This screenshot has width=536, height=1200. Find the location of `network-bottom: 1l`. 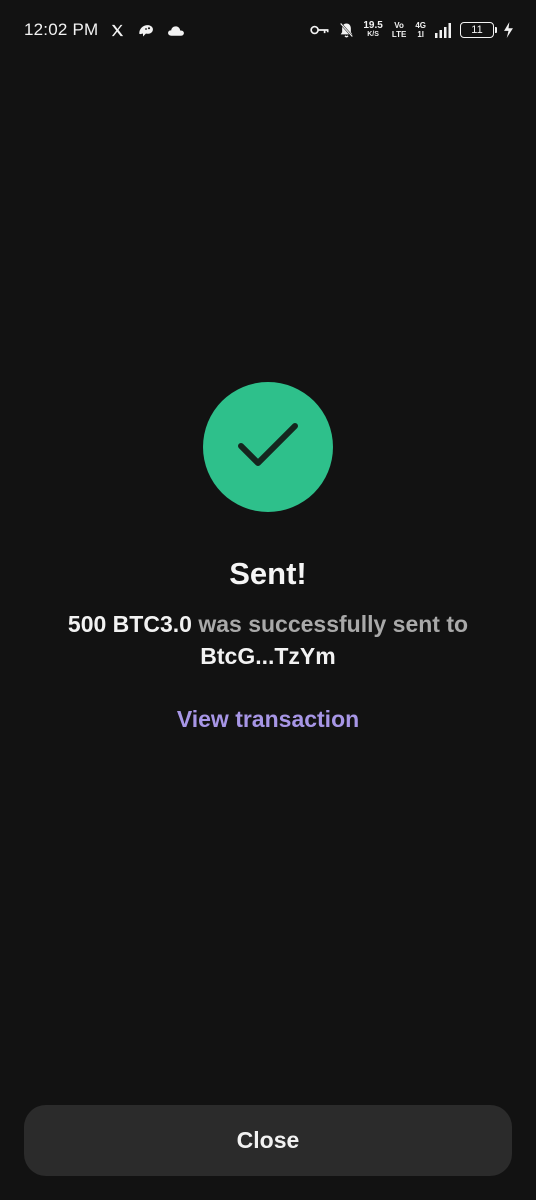

network-bottom: 1l is located at coordinates (420, 34).